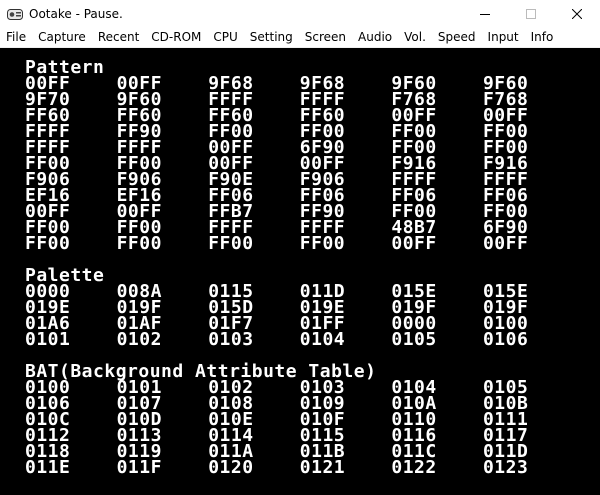 This screenshot has height=495, width=600. What do you see at coordinates (62, 37) in the screenshot?
I see `menu-capture: Capture` at bounding box center [62, 37].